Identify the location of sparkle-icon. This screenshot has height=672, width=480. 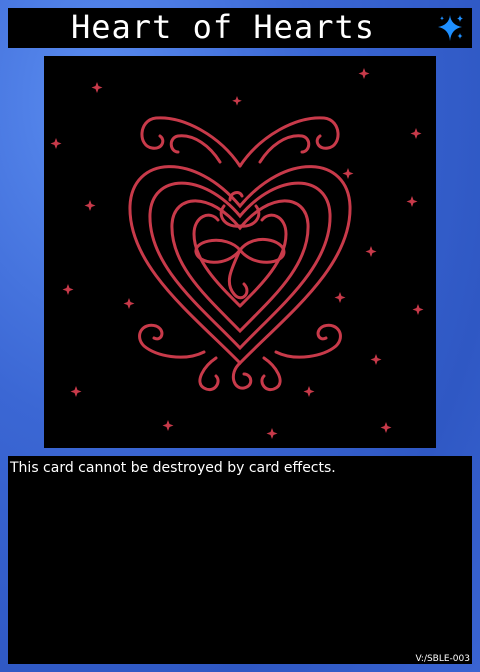
(450, 28).